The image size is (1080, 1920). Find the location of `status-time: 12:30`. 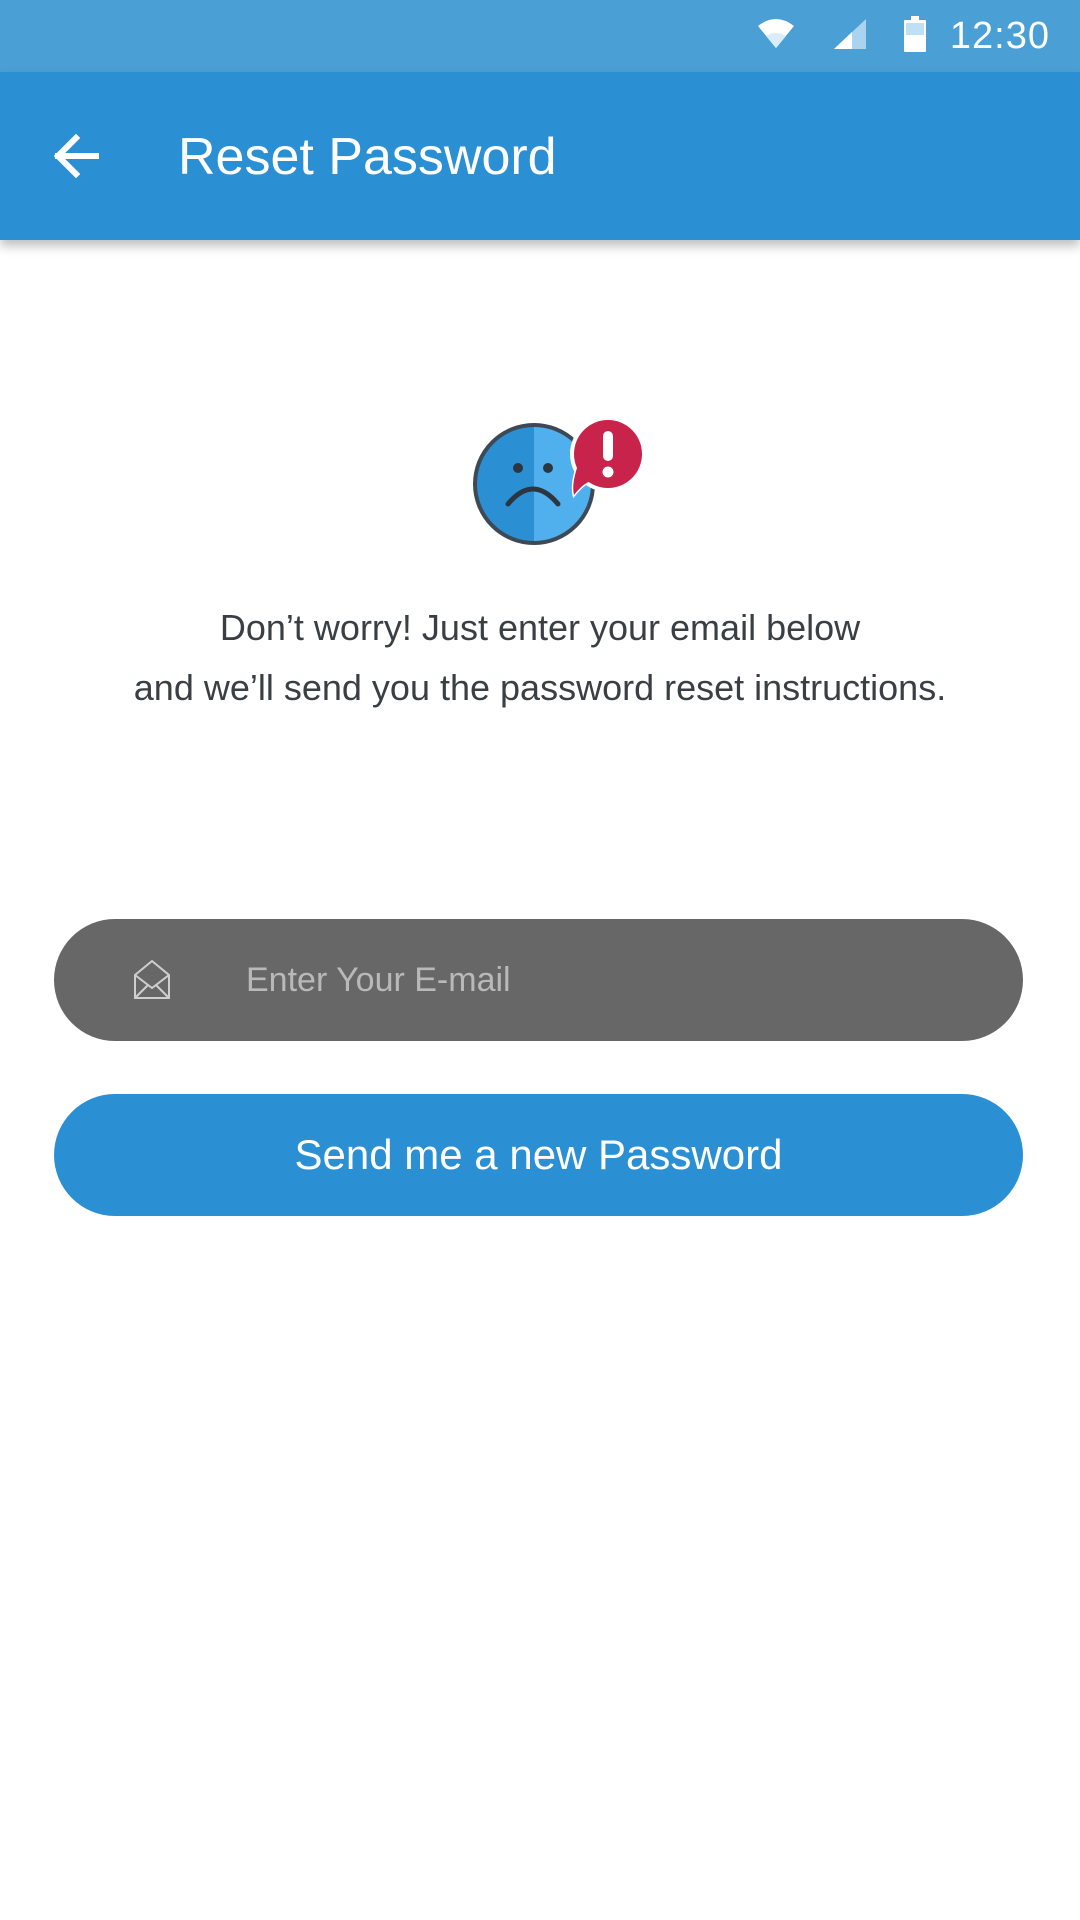

status-time: 12:30 is located at coordinates (999, 35).